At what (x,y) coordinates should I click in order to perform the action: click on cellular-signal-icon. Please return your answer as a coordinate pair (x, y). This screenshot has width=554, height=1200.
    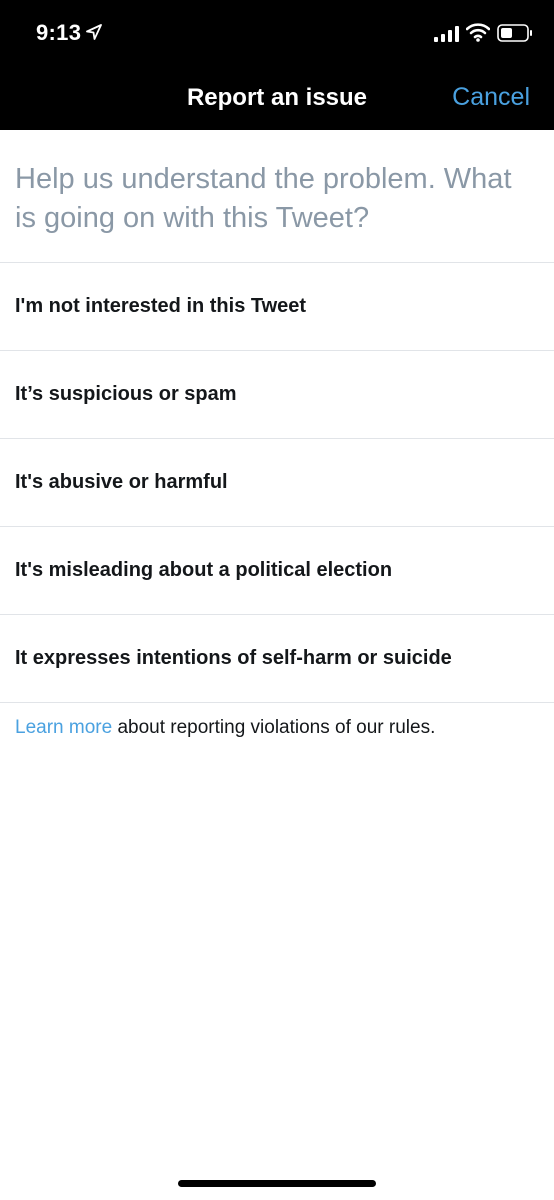
    Looking at the image, I should click on (446, 34).